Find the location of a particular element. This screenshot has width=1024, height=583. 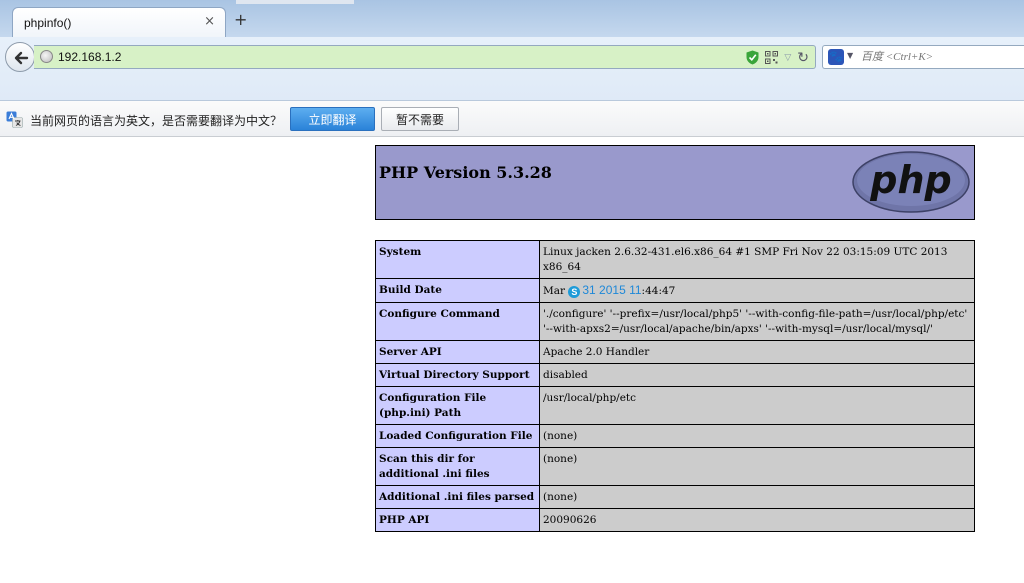

url-text: 192.168.1.2 is located at coordinates (89, 57).